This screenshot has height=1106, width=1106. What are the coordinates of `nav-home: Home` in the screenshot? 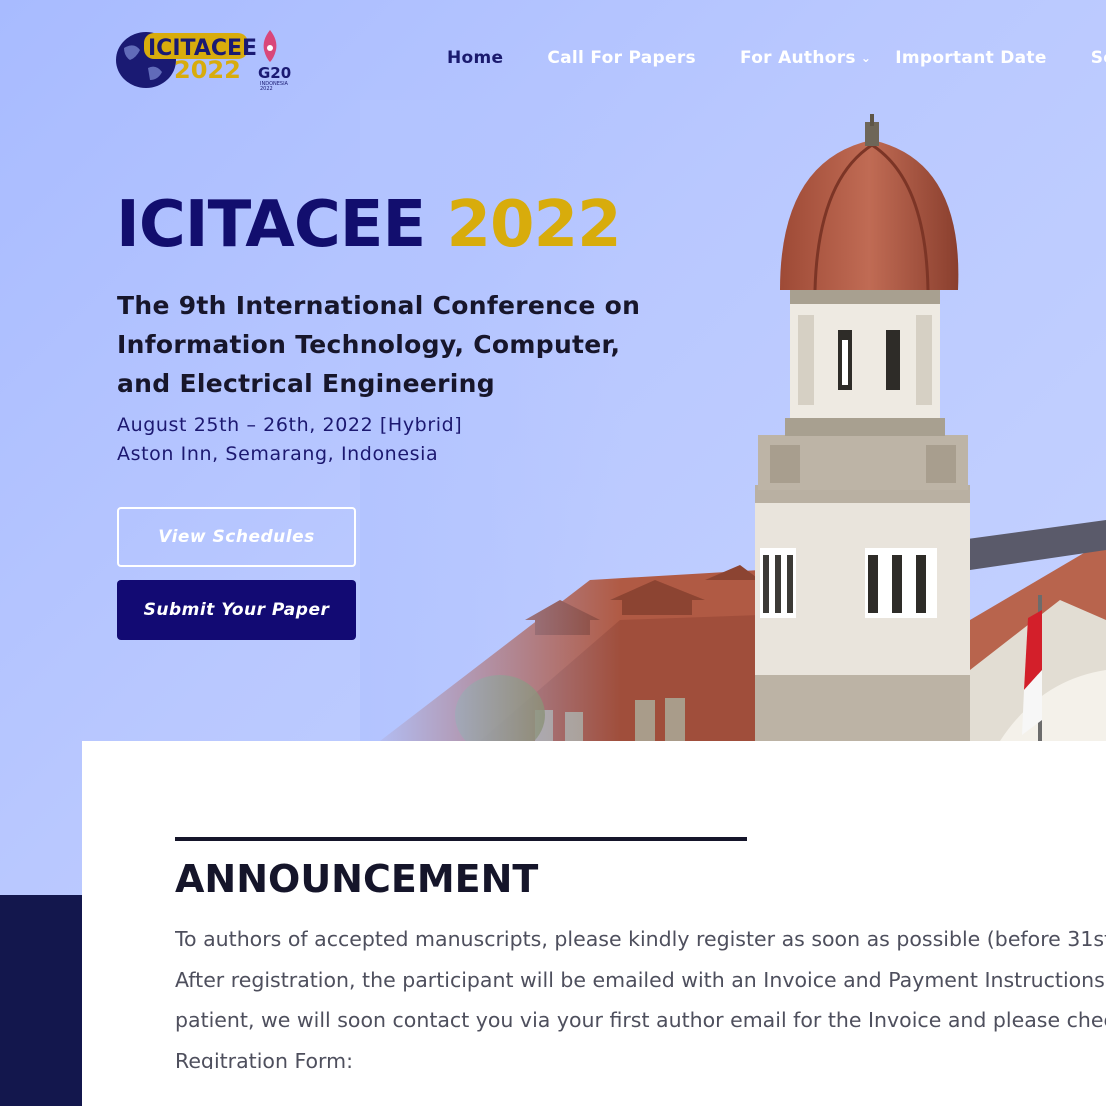 It's located at (475, 58).